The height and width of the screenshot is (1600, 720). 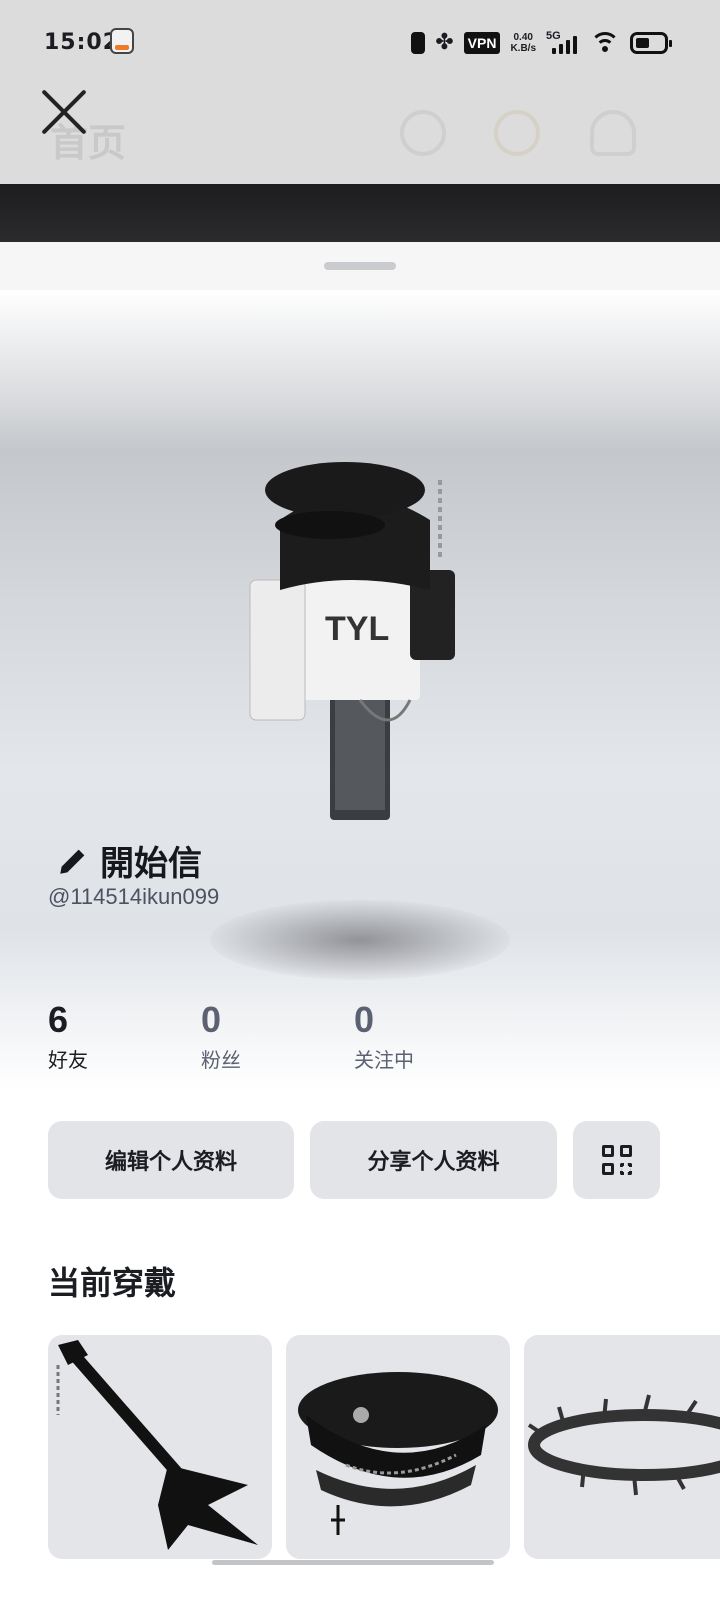 I want to click on qr-code-button, so click(x=616, y=1160).